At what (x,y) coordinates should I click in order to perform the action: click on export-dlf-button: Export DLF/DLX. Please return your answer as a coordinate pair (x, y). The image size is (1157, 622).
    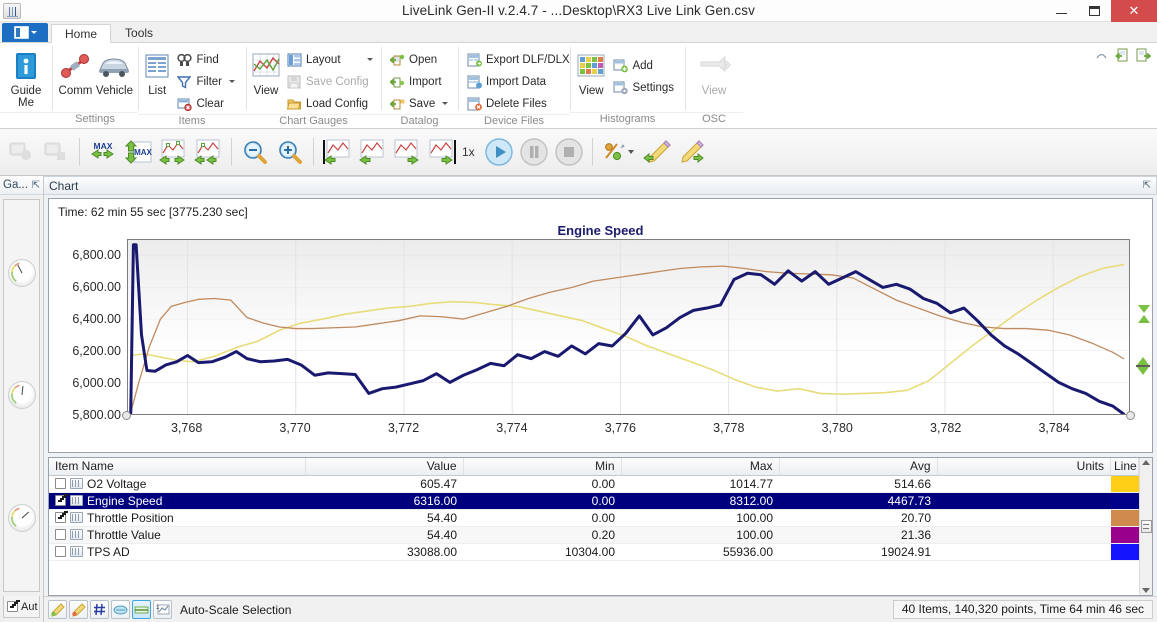
    Looking at the image, I should click on (519, 59).